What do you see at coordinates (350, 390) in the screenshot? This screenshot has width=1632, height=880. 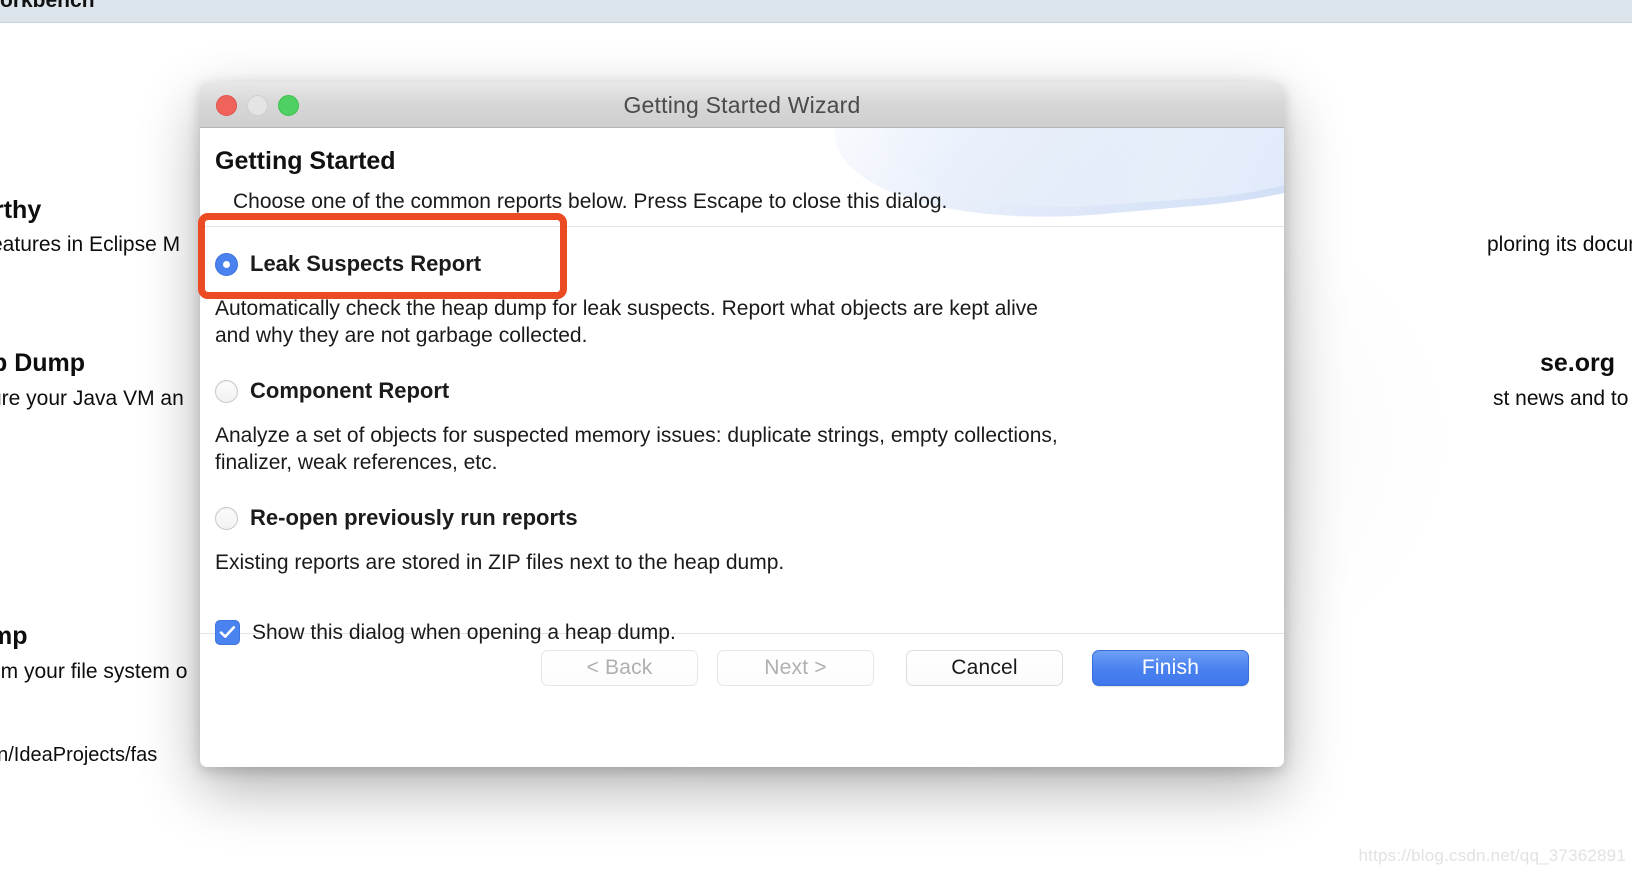 I see `radio-label-component-report: Component Report` at bounding box center [350, 390].